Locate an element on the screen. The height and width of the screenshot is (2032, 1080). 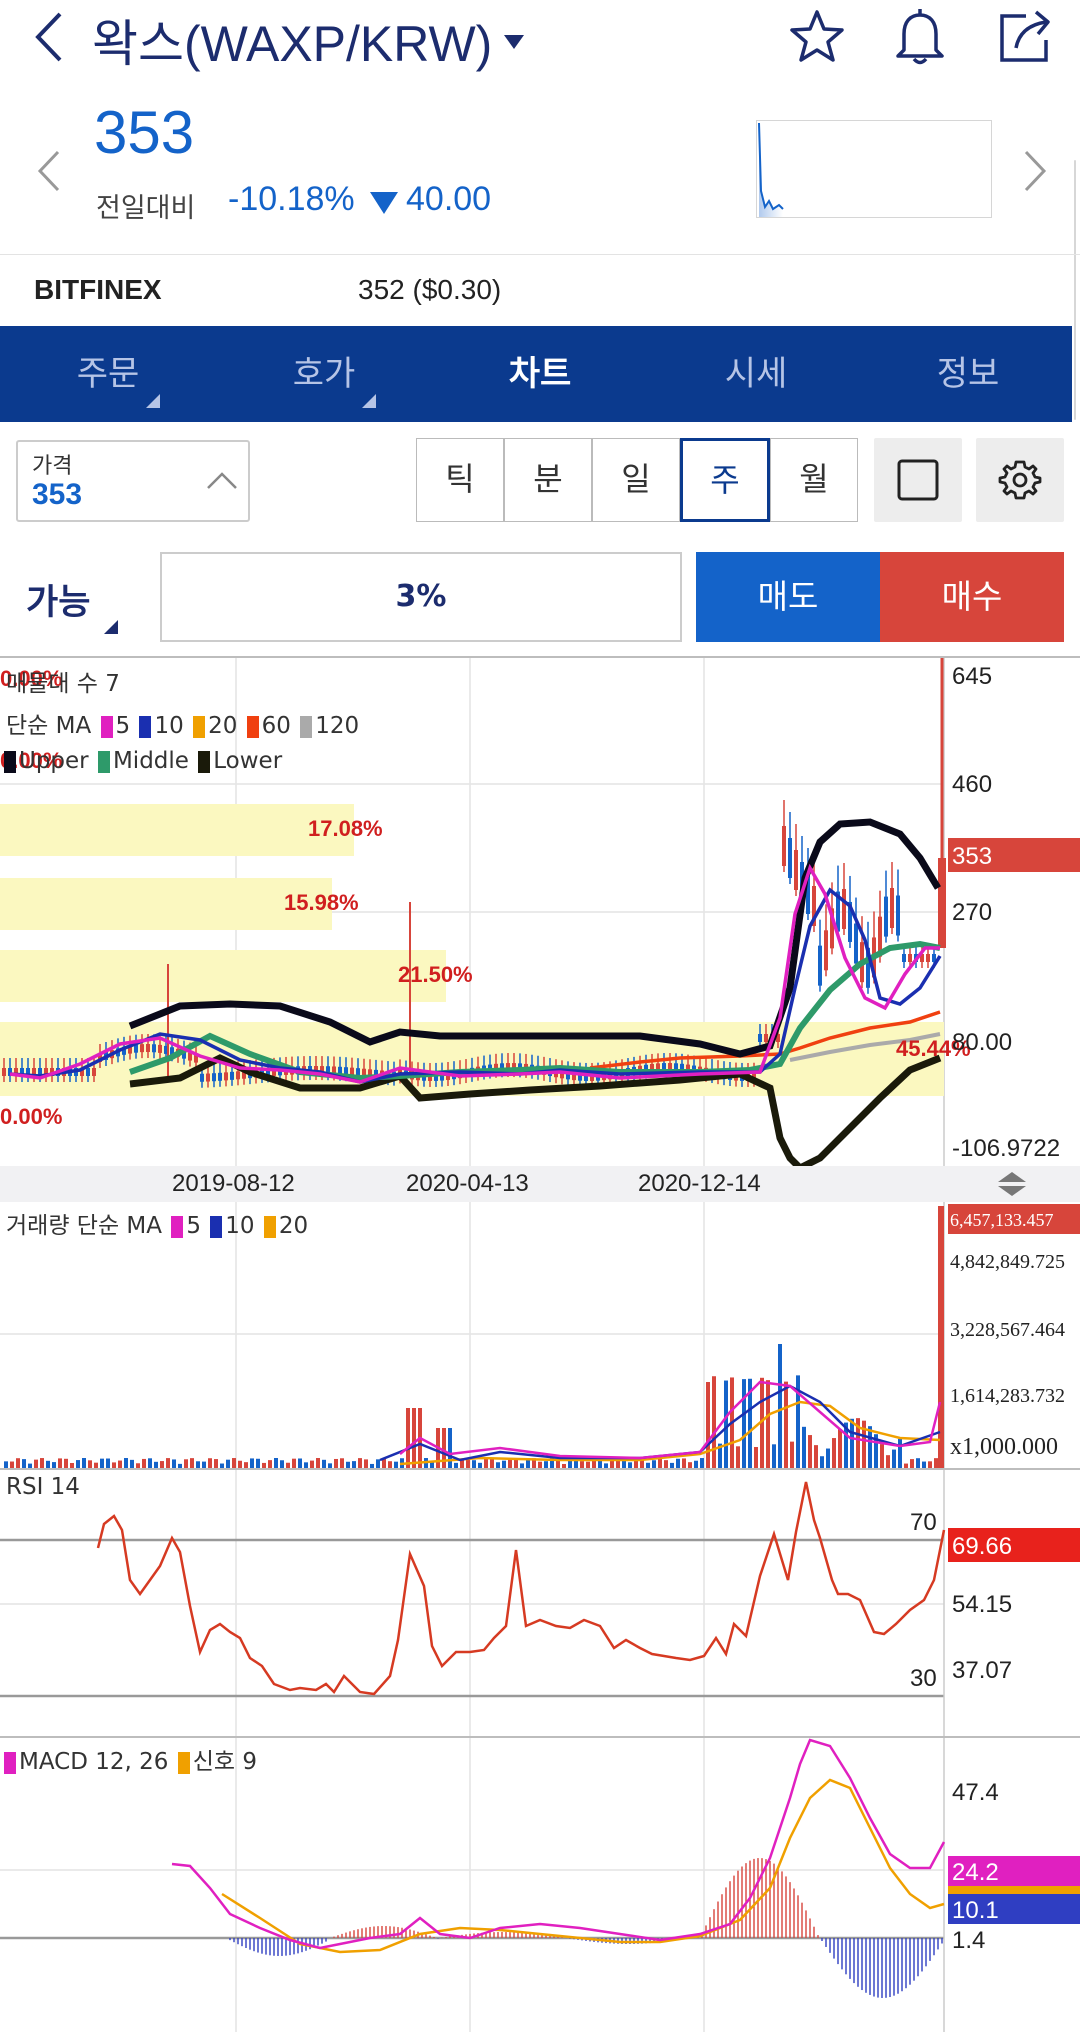
rsi-chart: 70 30 54.15 37.07 69.66 is located at coordinates (540, 1604).